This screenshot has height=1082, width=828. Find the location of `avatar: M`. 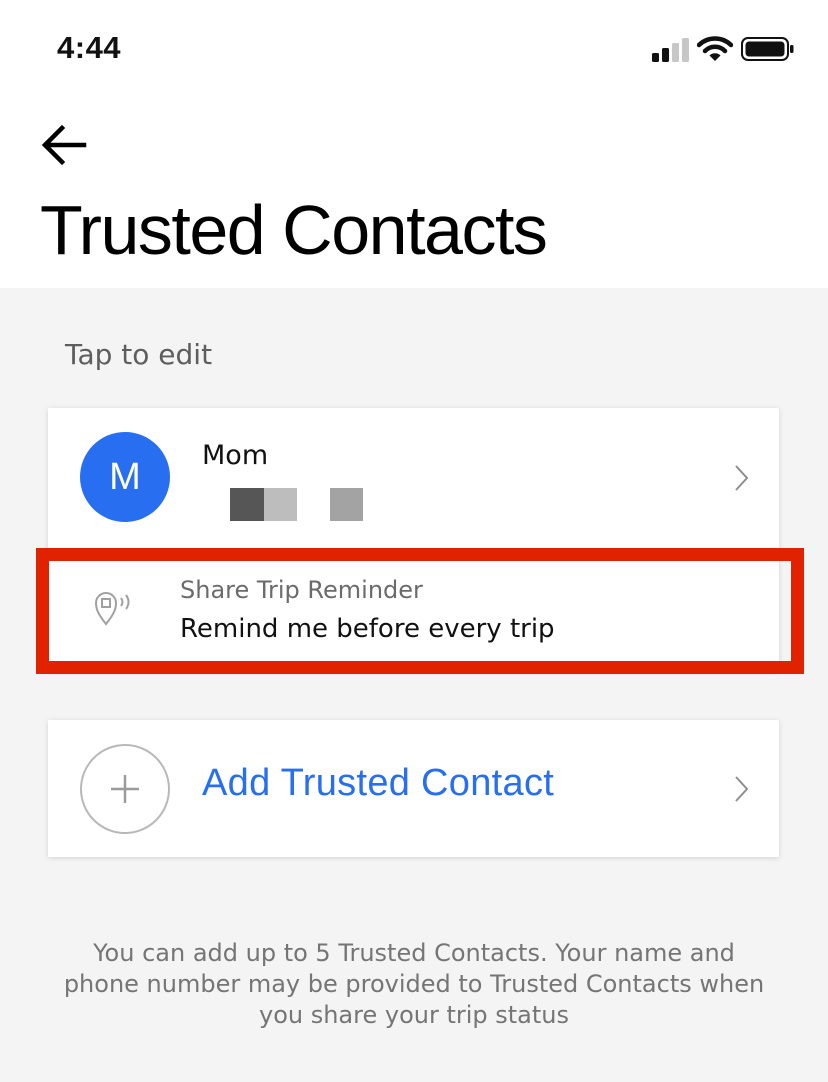

avatar: M is located at coordinates (125, 477).